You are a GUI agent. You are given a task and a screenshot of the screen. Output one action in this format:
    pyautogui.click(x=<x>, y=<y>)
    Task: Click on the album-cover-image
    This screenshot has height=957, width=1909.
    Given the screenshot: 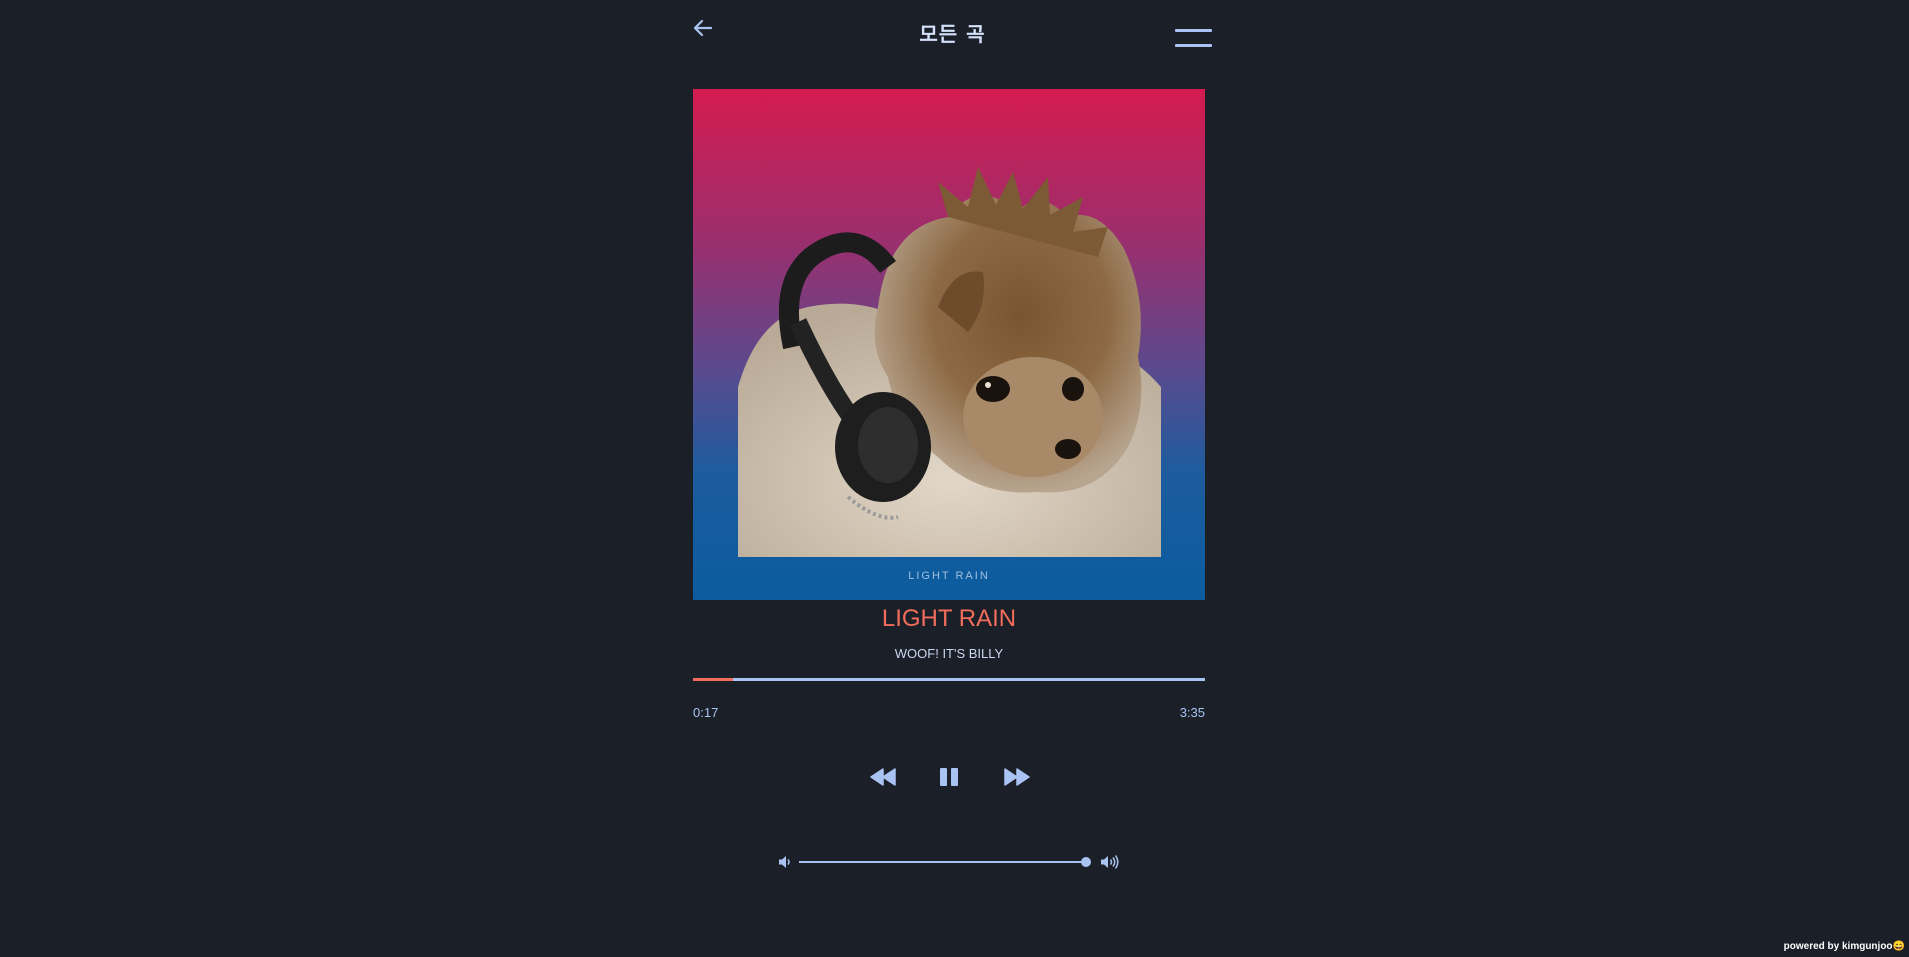 What is the action you would take?
    pyautogui.click(x=949, y=362)
    